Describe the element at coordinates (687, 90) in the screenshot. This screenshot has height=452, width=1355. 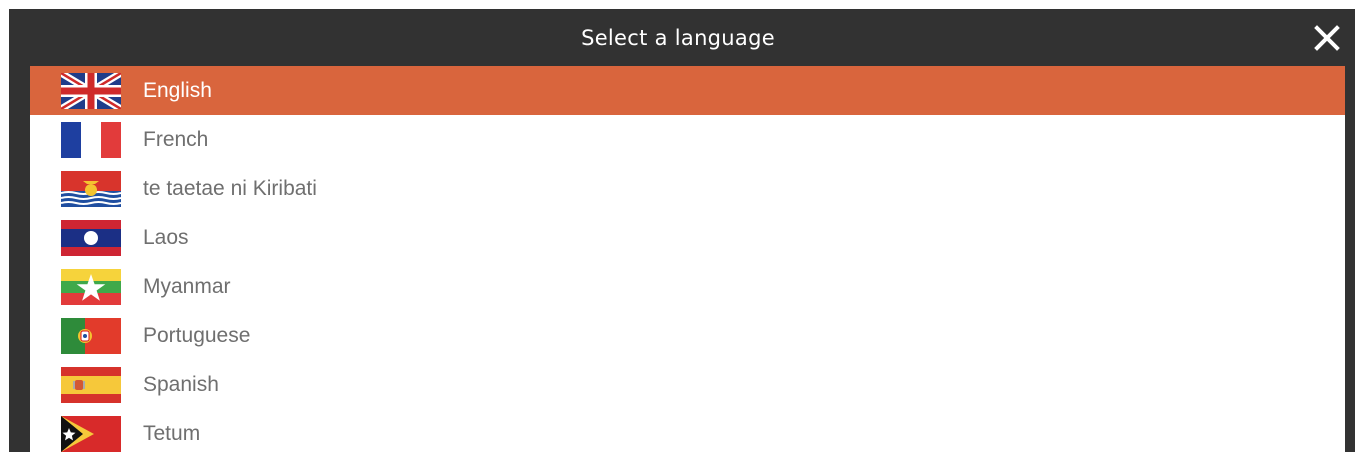
I see `language-item-english: English` at that location.